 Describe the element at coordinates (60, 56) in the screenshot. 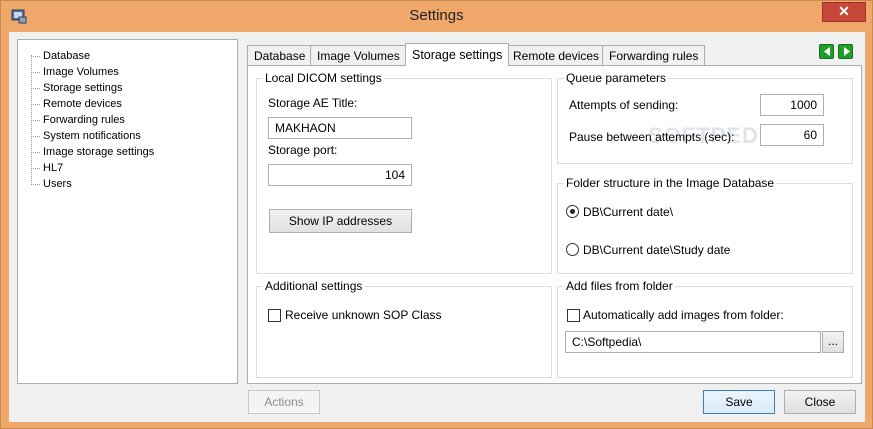

I see `tree-item-database: Database` at that location.